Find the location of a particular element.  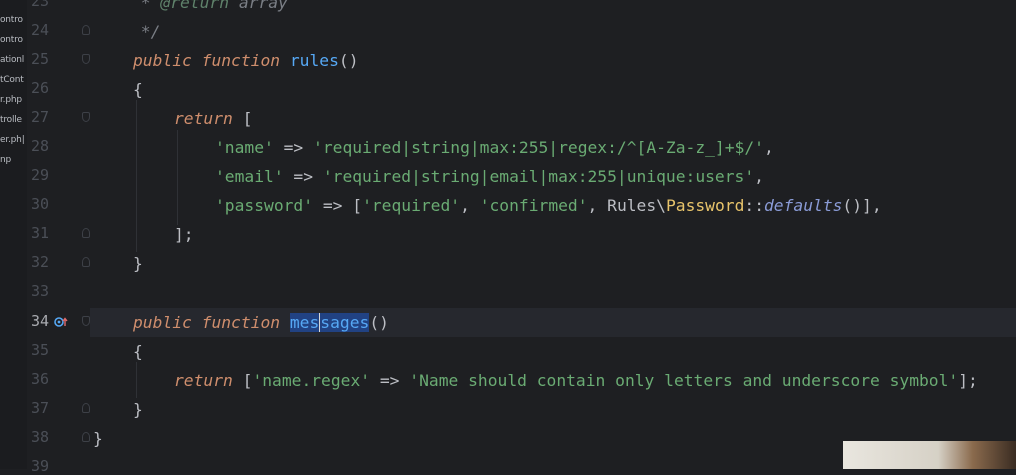

line-number: 27 is located at coordinates (39, 117).